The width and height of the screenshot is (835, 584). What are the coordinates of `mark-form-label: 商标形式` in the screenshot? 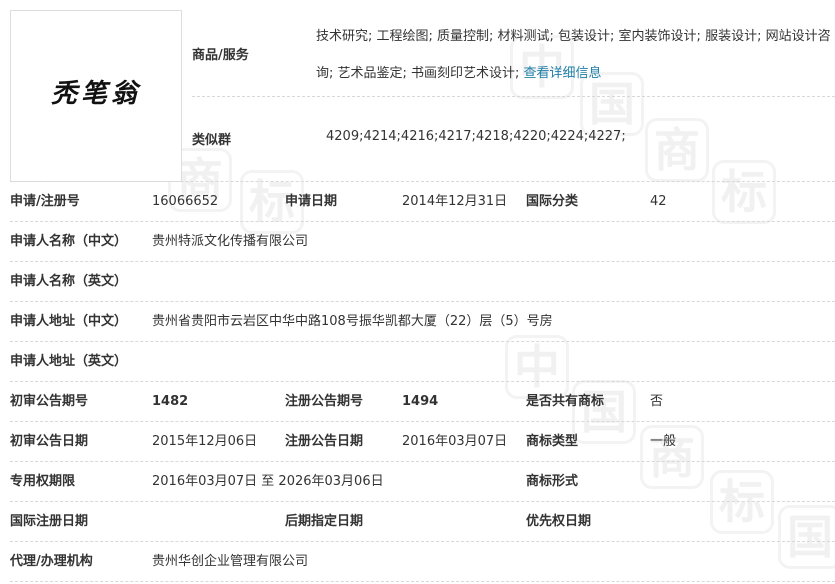 It's located at (552, 481).